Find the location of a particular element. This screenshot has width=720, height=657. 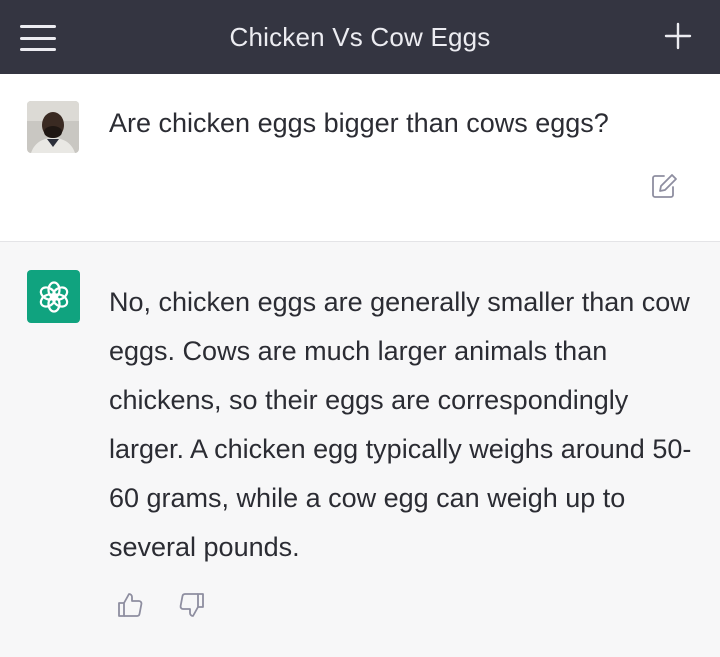

user-avatar is located at coordinates (53, 127).